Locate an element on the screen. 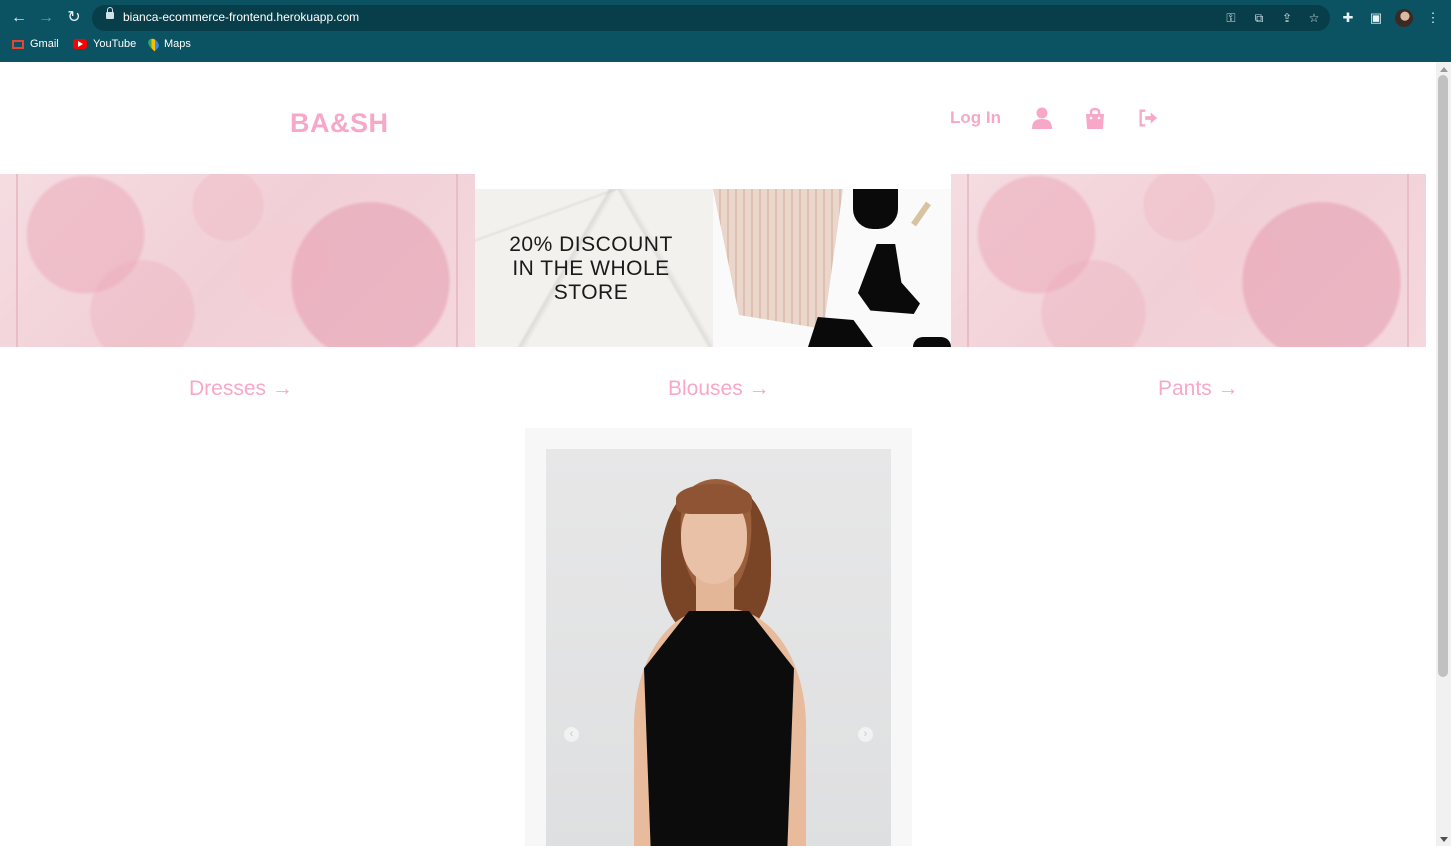  reload-button: ↻ is located at coordinates (74, 18).